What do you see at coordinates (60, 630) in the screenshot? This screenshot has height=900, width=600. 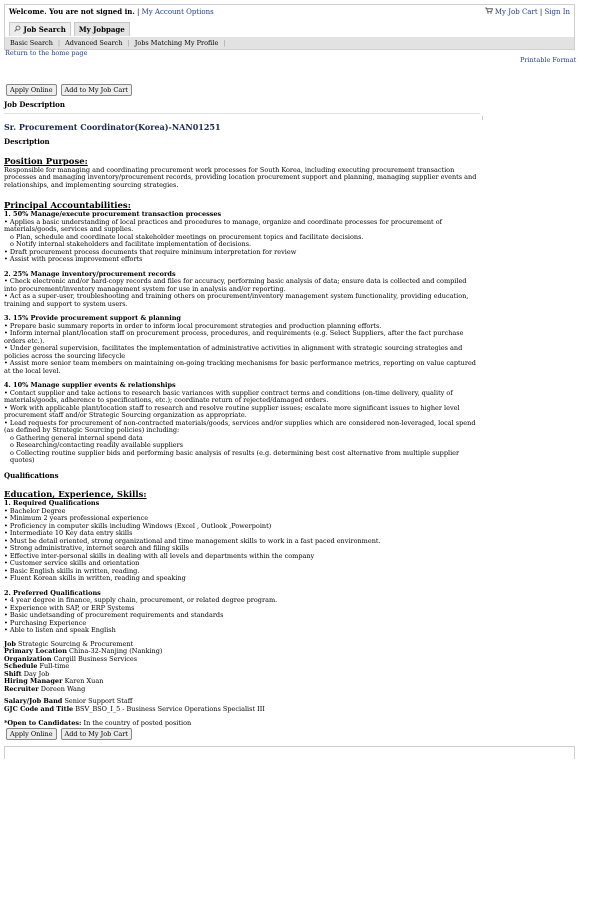 I see `list-item: • Able to listen and speak English` at bounding box center [60, 630].